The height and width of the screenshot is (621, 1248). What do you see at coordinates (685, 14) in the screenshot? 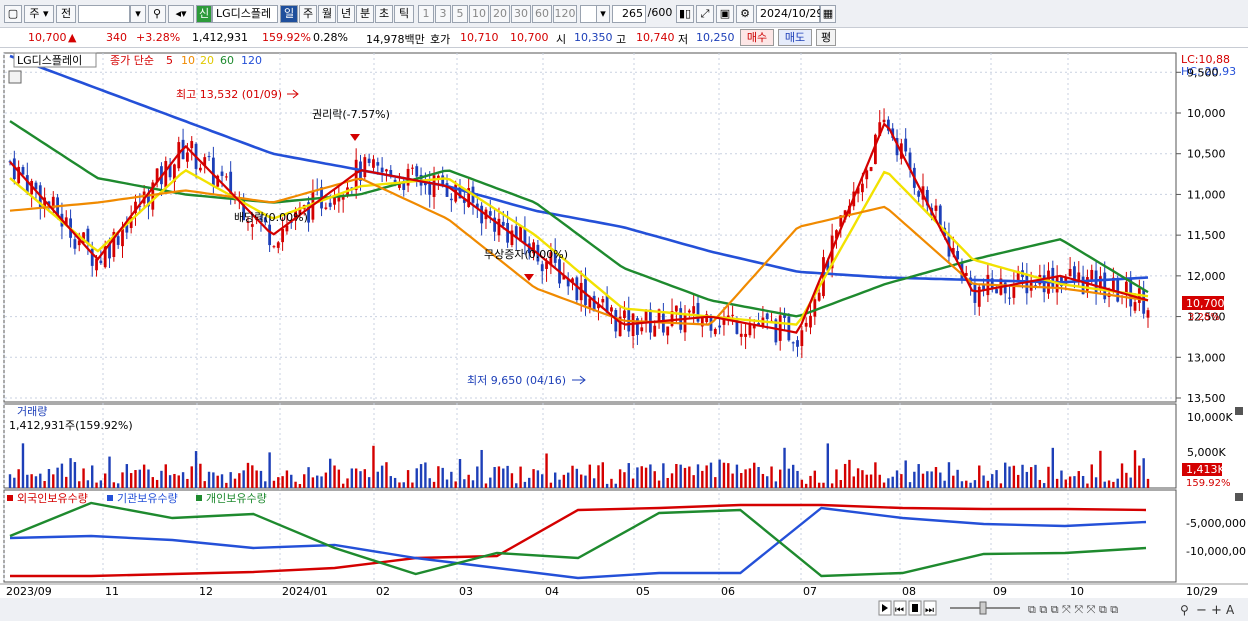
I see `candle-type-icon: ▮▯` at bounding box center [685, 14].